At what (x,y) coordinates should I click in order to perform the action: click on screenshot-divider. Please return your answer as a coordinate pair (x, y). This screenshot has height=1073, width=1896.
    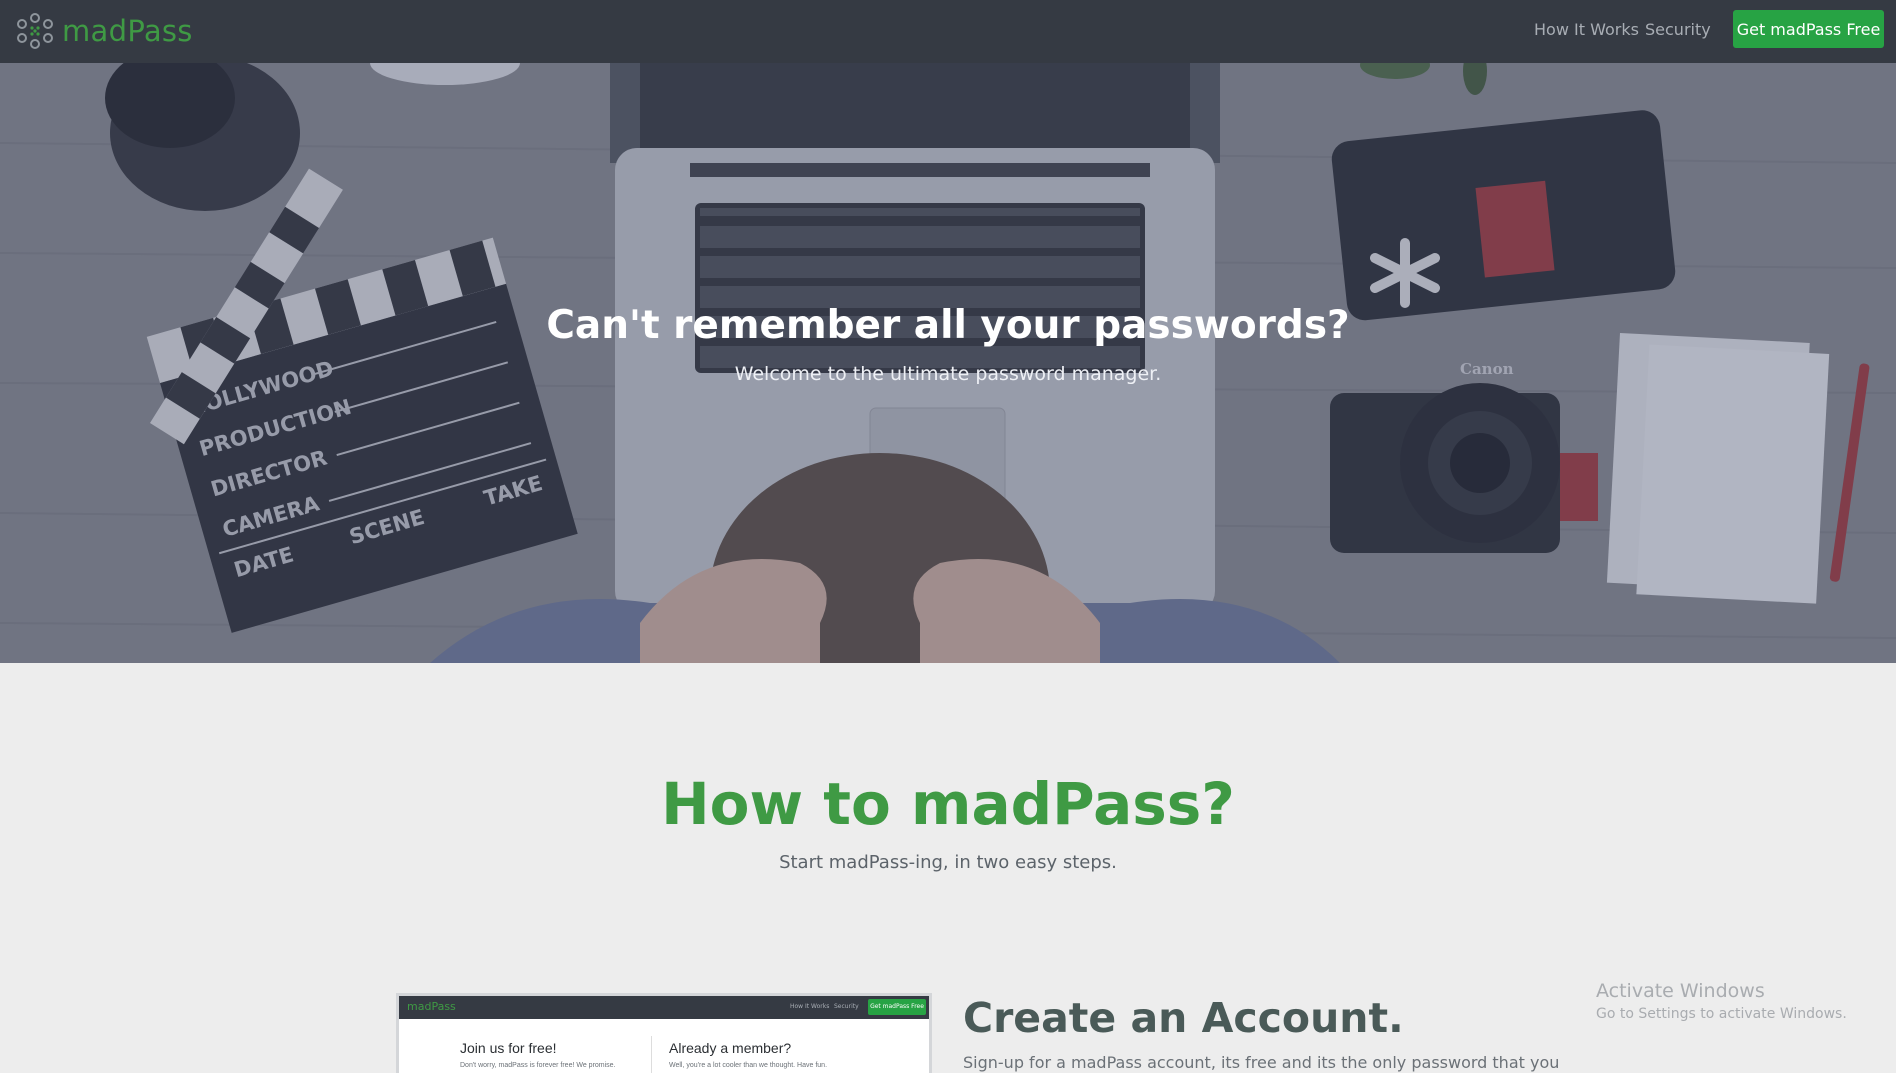
    Looking at the image, I should click on (651, 1054).